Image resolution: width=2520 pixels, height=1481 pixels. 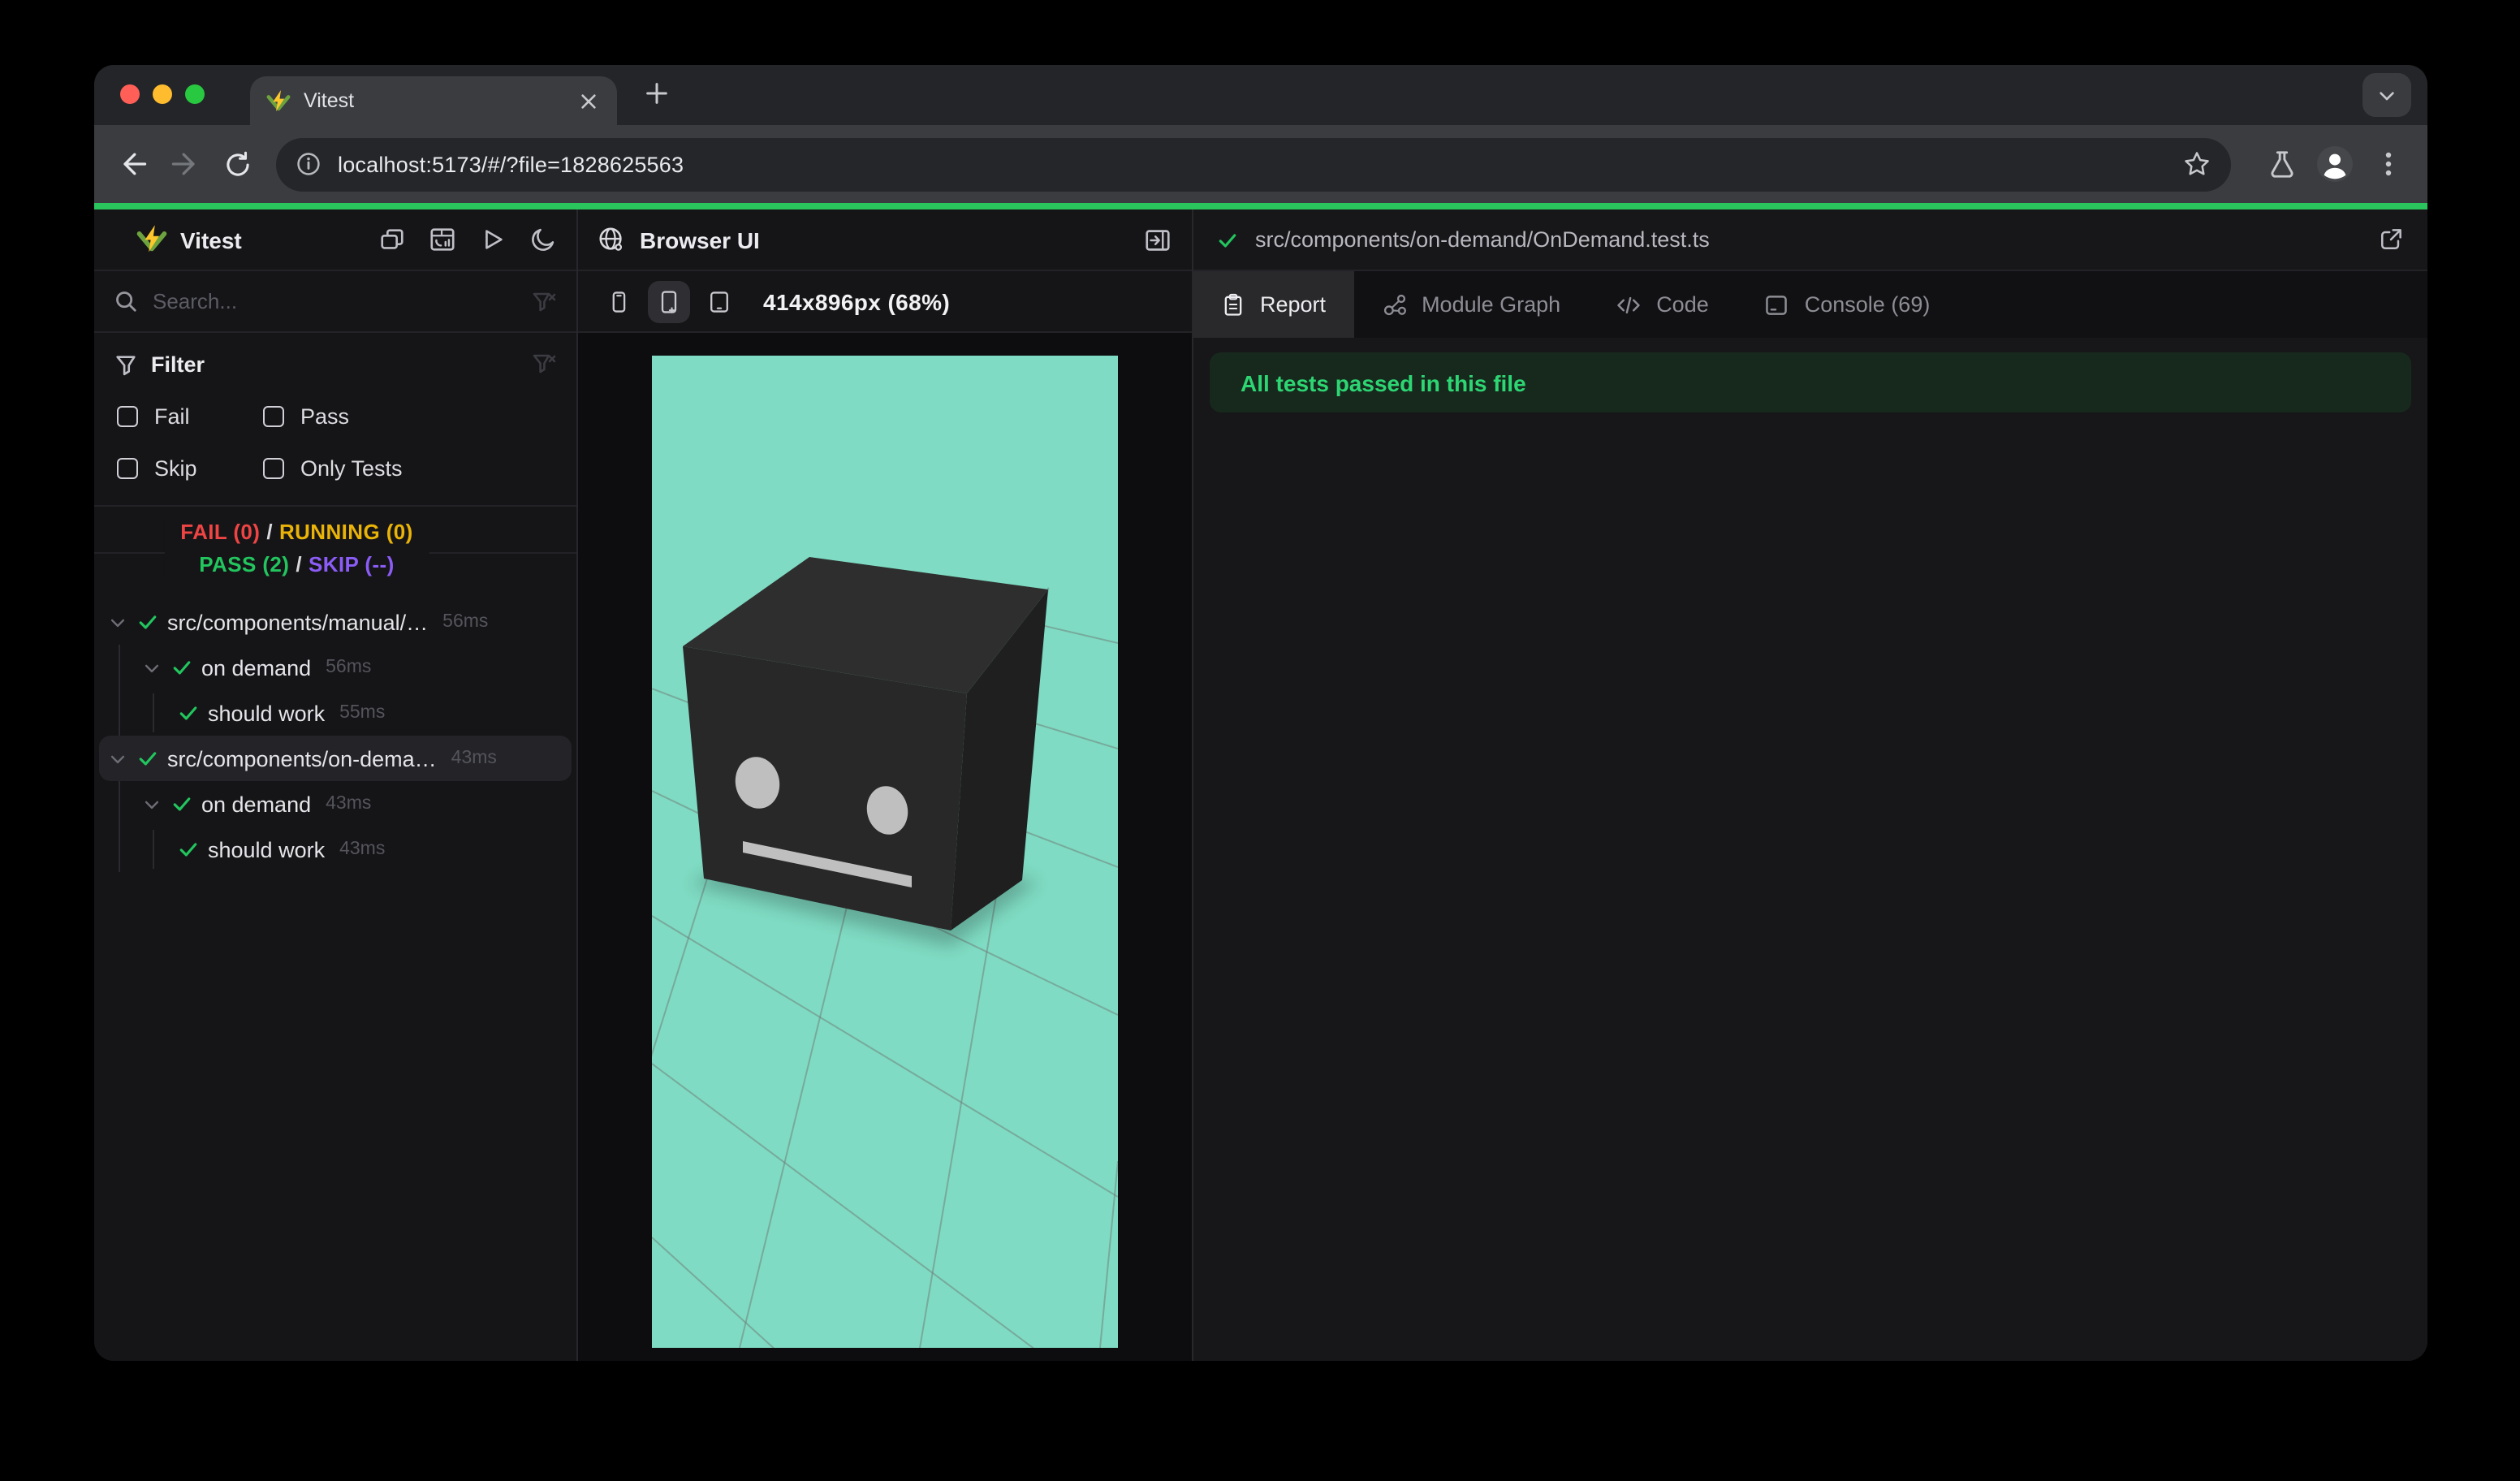 I want to click on tab-report-label: Report, so click(x=1293, y=304).